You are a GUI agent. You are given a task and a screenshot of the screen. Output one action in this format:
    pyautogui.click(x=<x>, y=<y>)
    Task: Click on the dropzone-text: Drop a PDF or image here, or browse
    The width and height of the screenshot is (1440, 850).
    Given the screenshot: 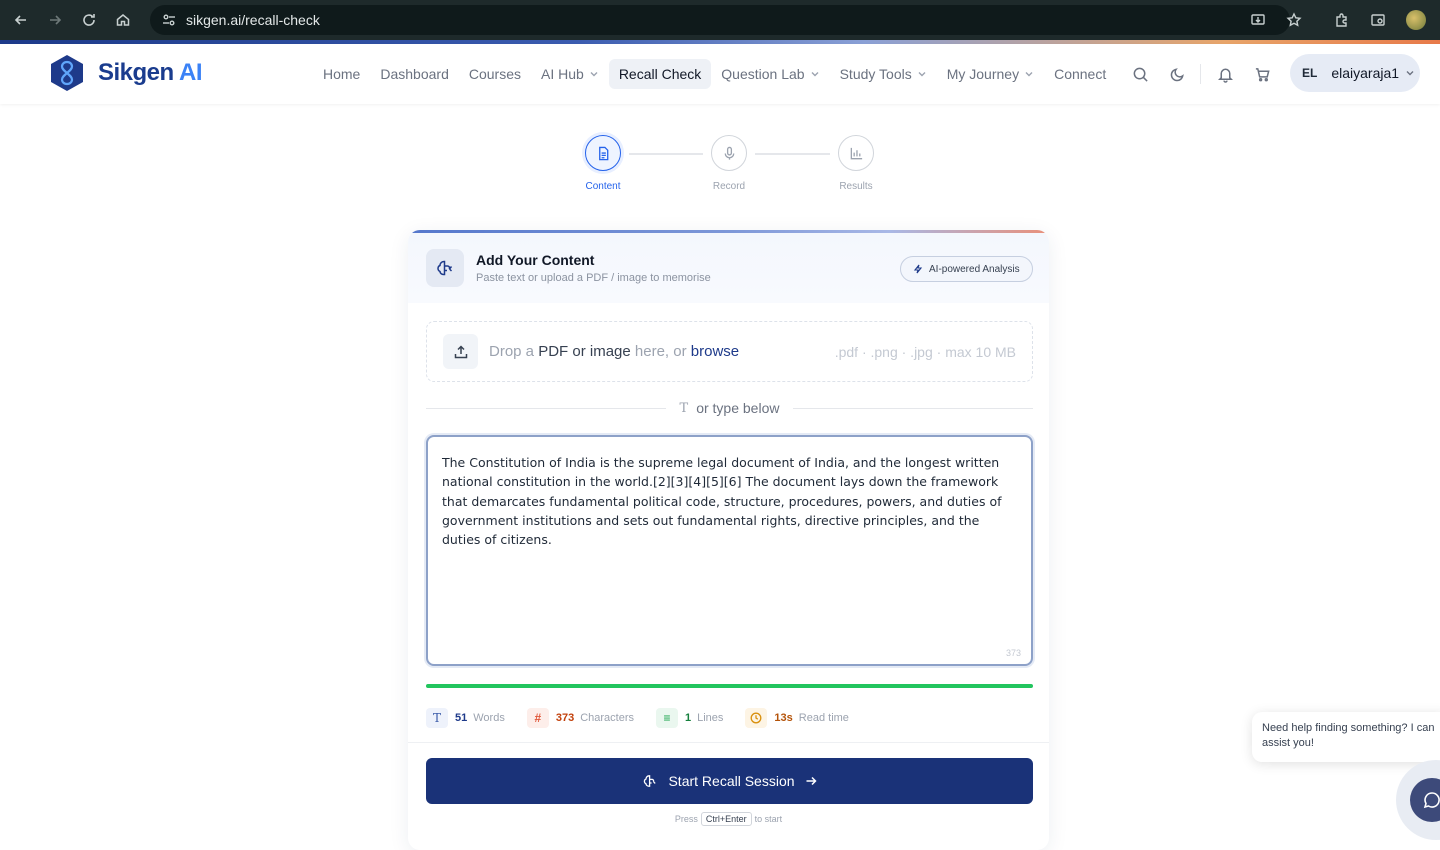 What is the action you would take?
    pyautogui.click(x=614, y=351)
    